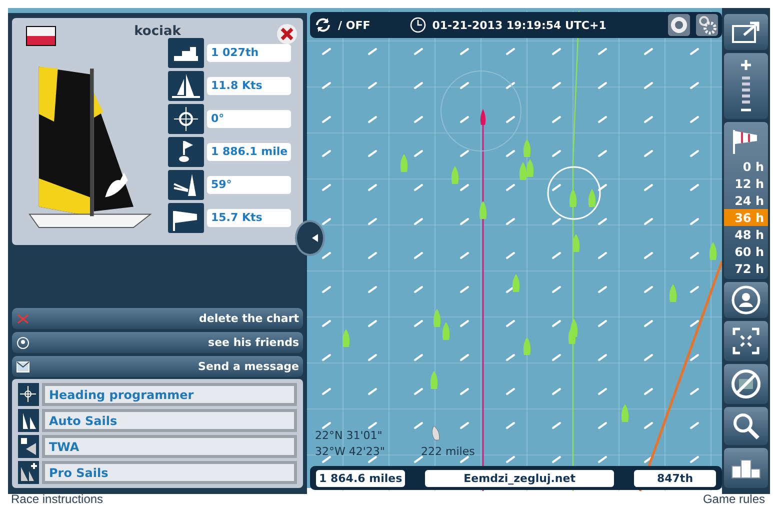  I want to click on search-icon, so click(746, 426).